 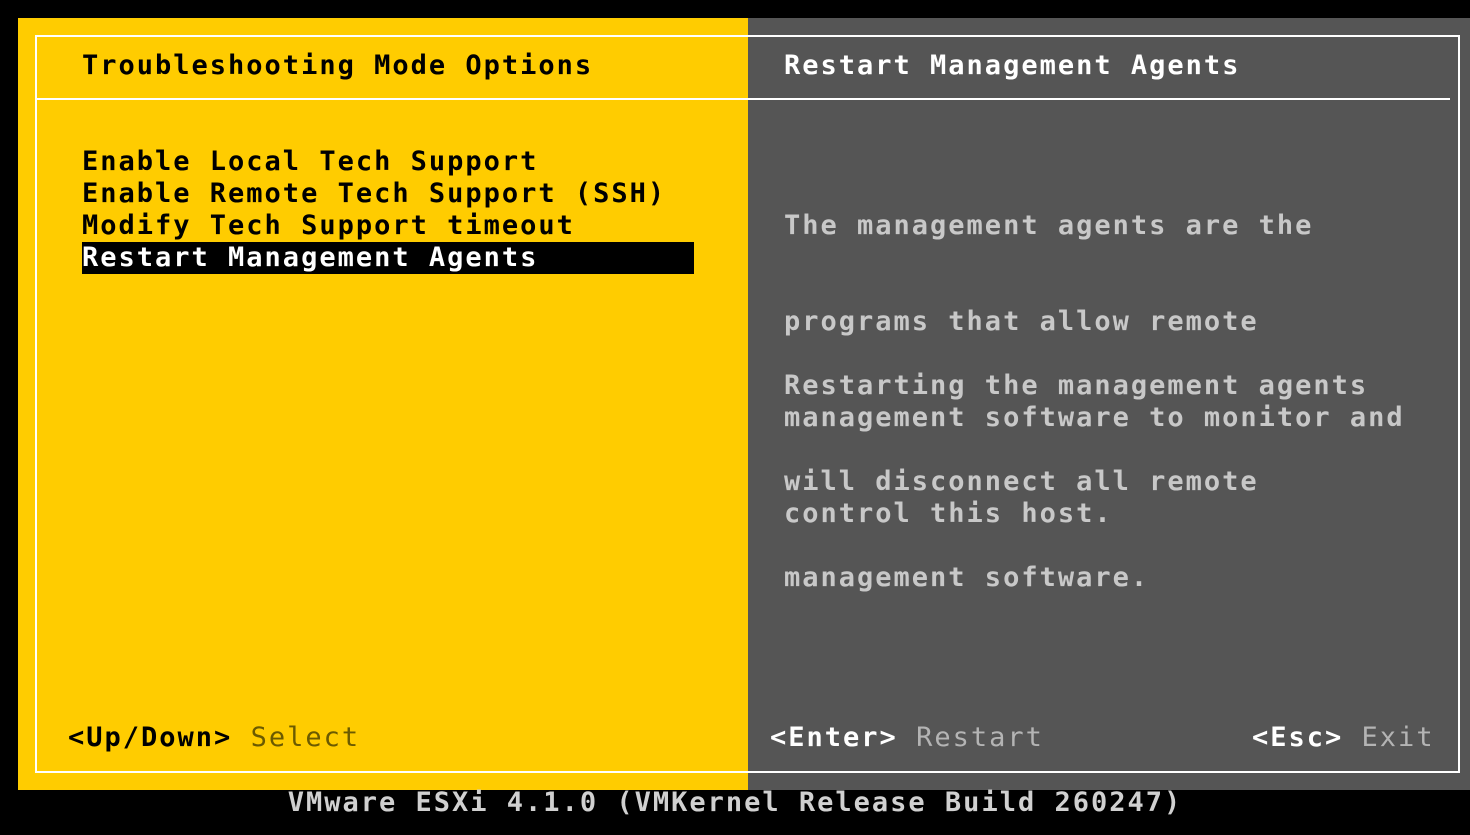 What do you see at coordinates (1297, 737) in the screenshot?
I see `esc-key-label: <Esc>` at bounding box center [1297, 737].